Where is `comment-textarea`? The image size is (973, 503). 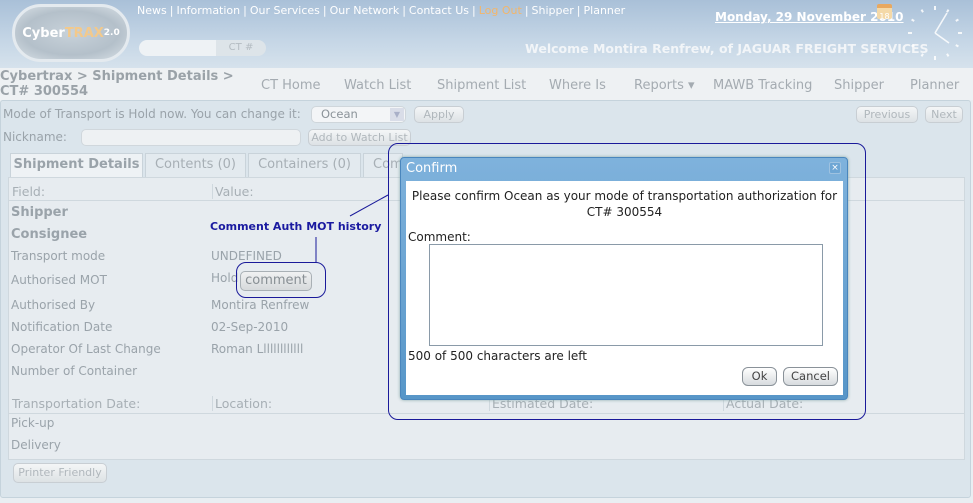 comment-textarea is located at coordinates (626, 295).